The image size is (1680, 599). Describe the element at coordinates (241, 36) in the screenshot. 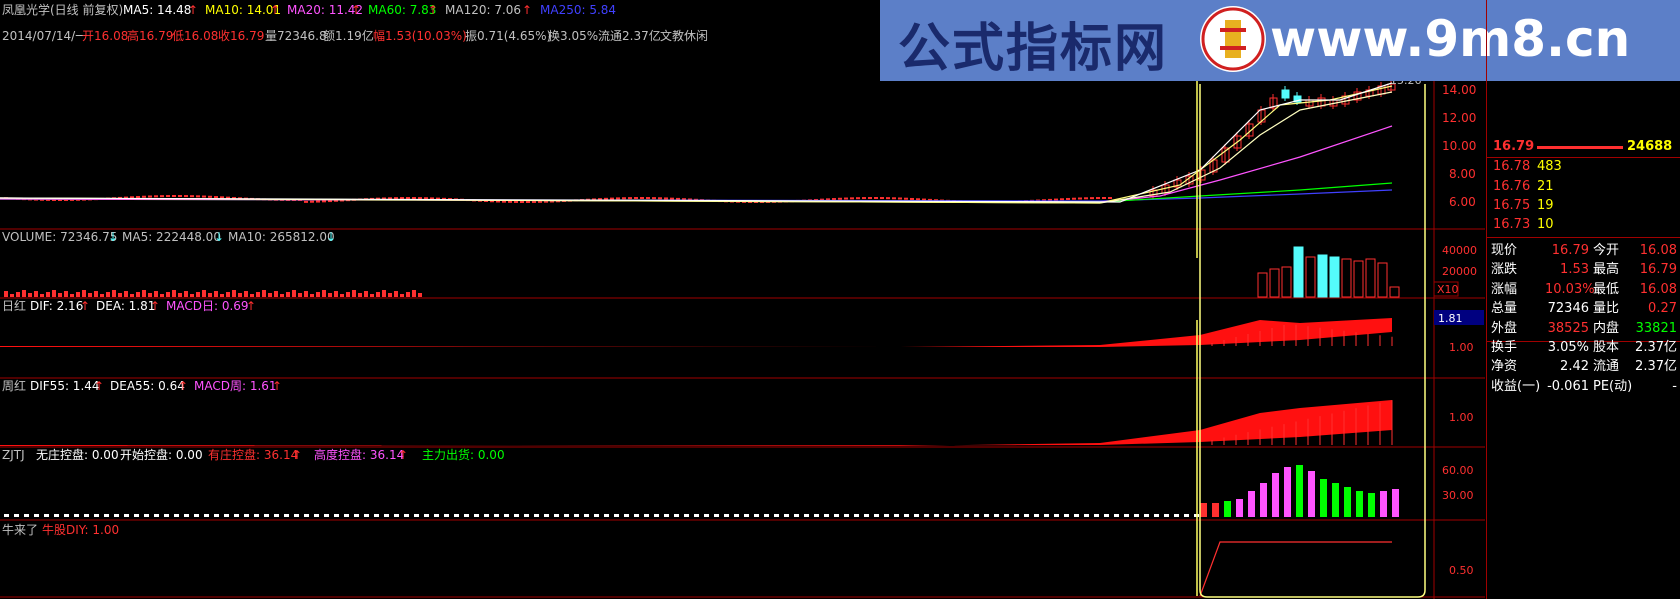

I see `quote-close: 收16.79` at that location.